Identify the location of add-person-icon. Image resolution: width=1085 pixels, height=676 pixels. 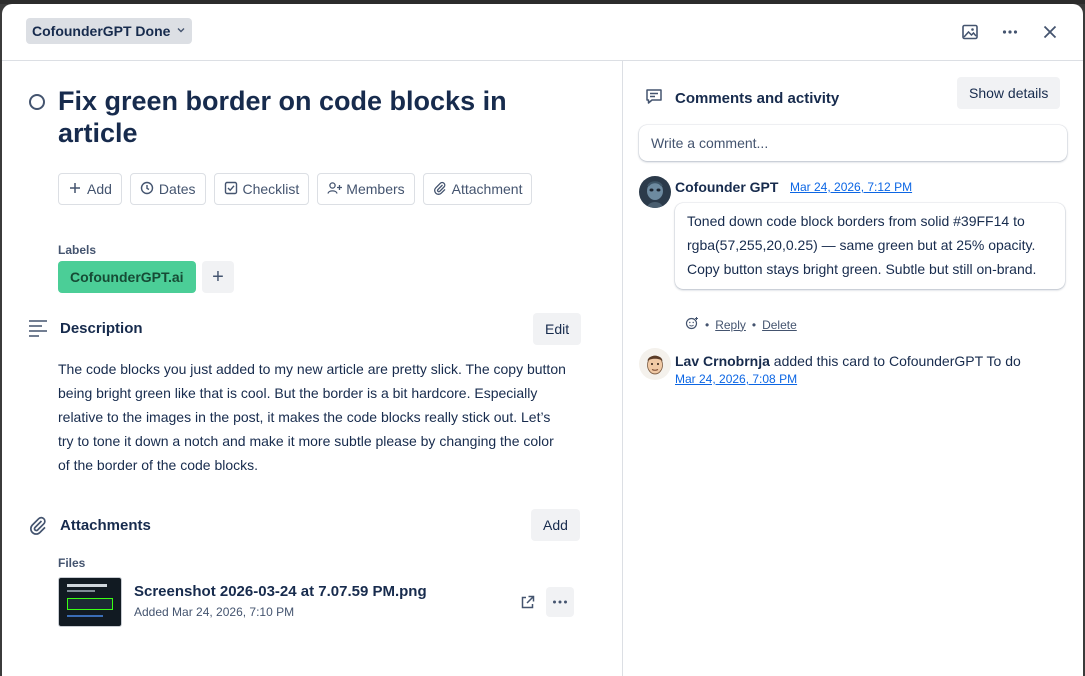
(335, 189).